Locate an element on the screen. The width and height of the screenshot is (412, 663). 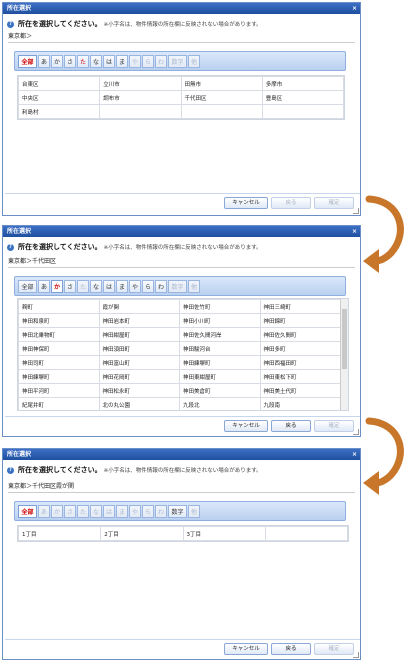
list-item: 北の丸公園 is located at coordinates (139, 403).